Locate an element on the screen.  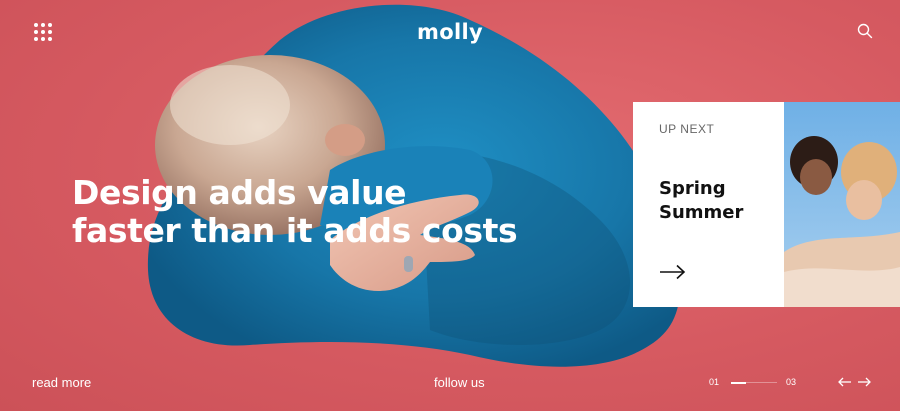
up-next-title-line: Summer is located at coordinates (701, 212).